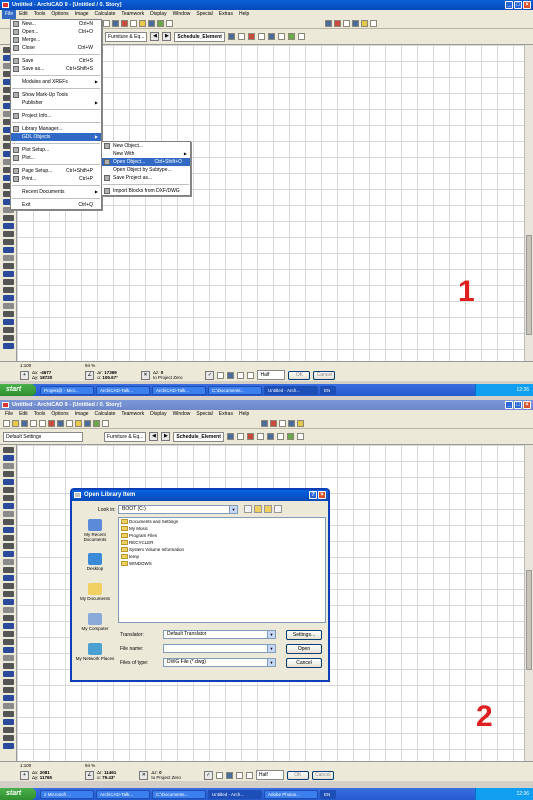 Image resolution: width=533 pixels, height=800 pixels. What do you see at coordinates (56, 69) in the screenshot?
I see `menu-item-save-as: Save as... Ctrl+Shift+S` at bounding box center [56, 69].